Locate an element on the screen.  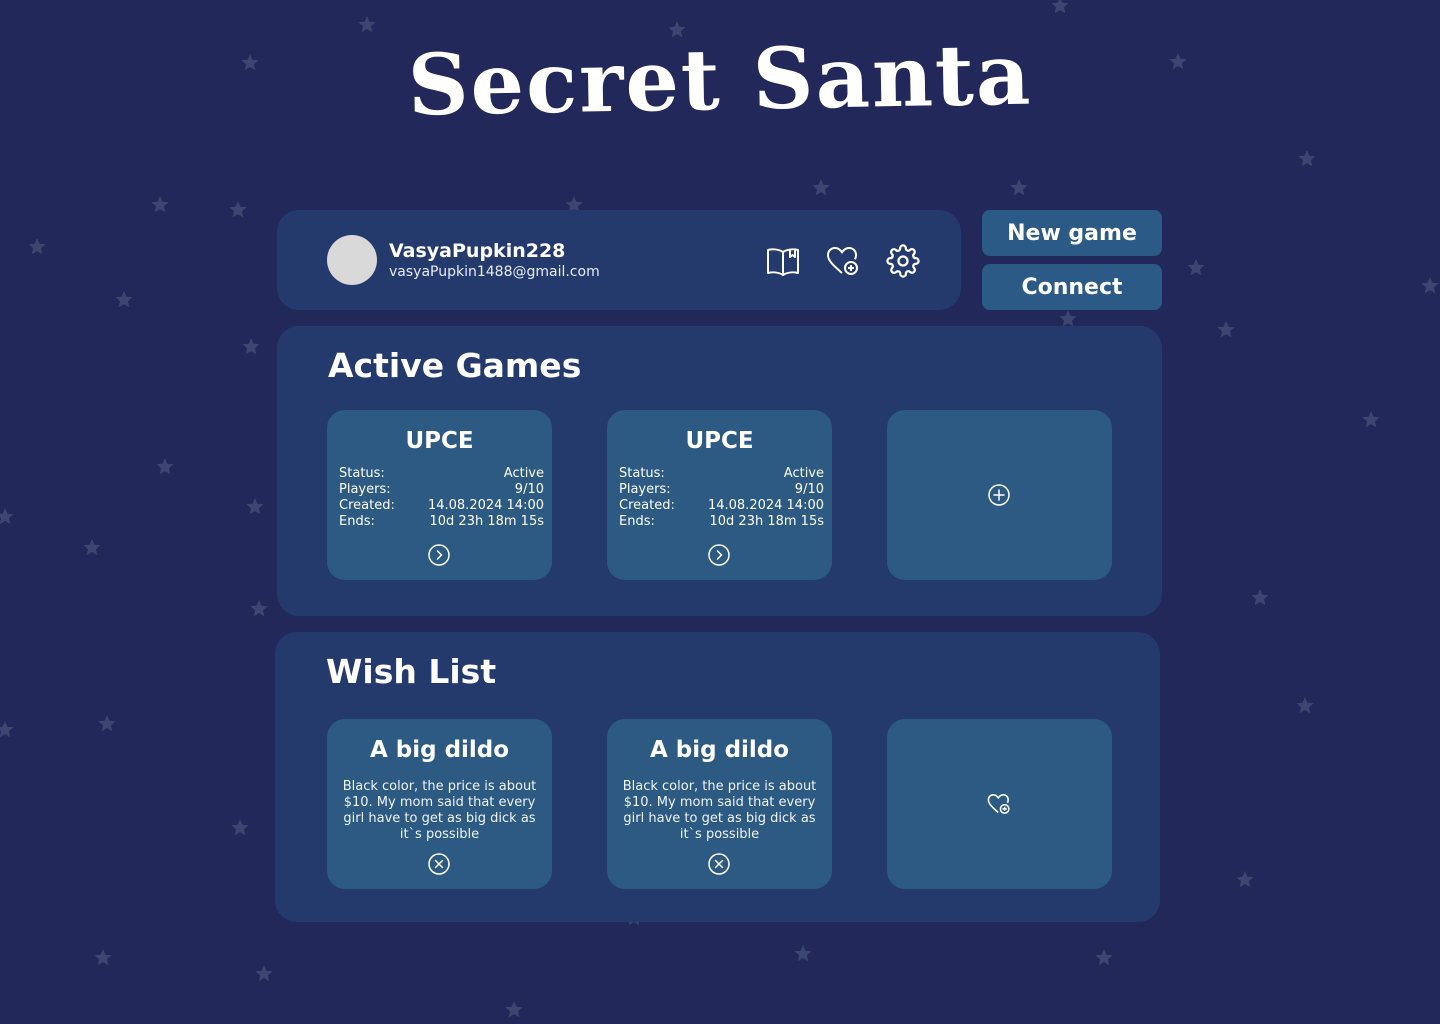
add-wish-button is located at coordinates (999, 804).